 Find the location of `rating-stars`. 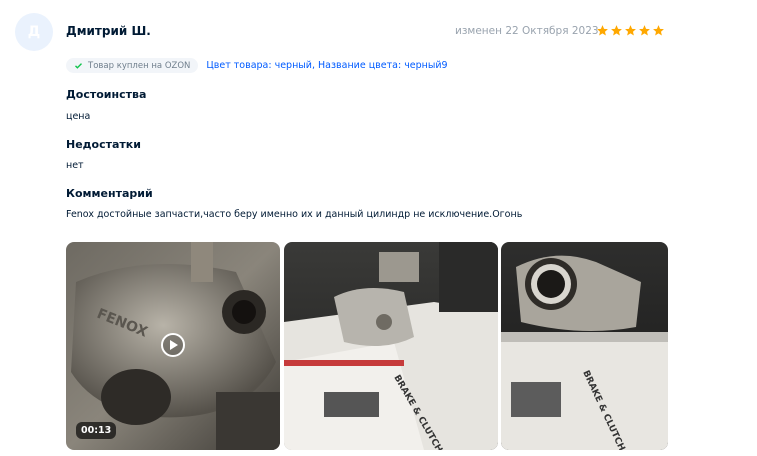

rating-stars is located at coordinates (630, 30).